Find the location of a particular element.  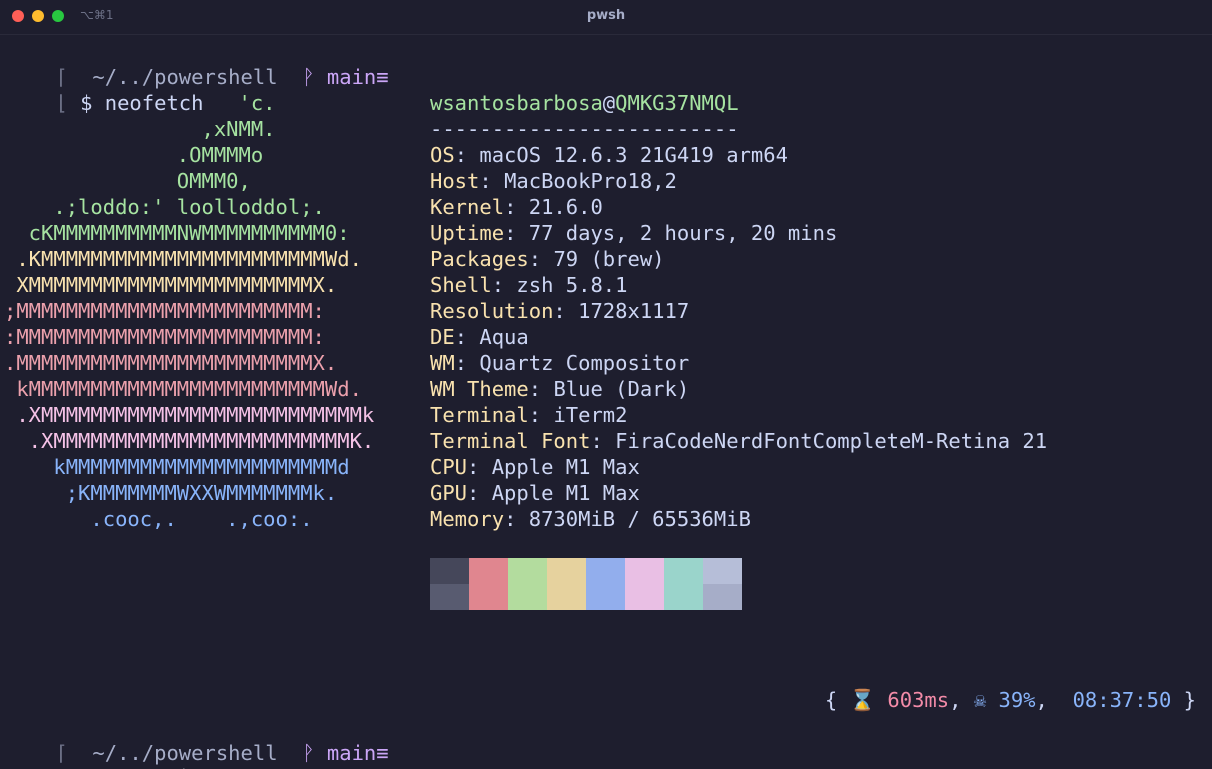

info-key: Host is located at coordinates (455, 181).